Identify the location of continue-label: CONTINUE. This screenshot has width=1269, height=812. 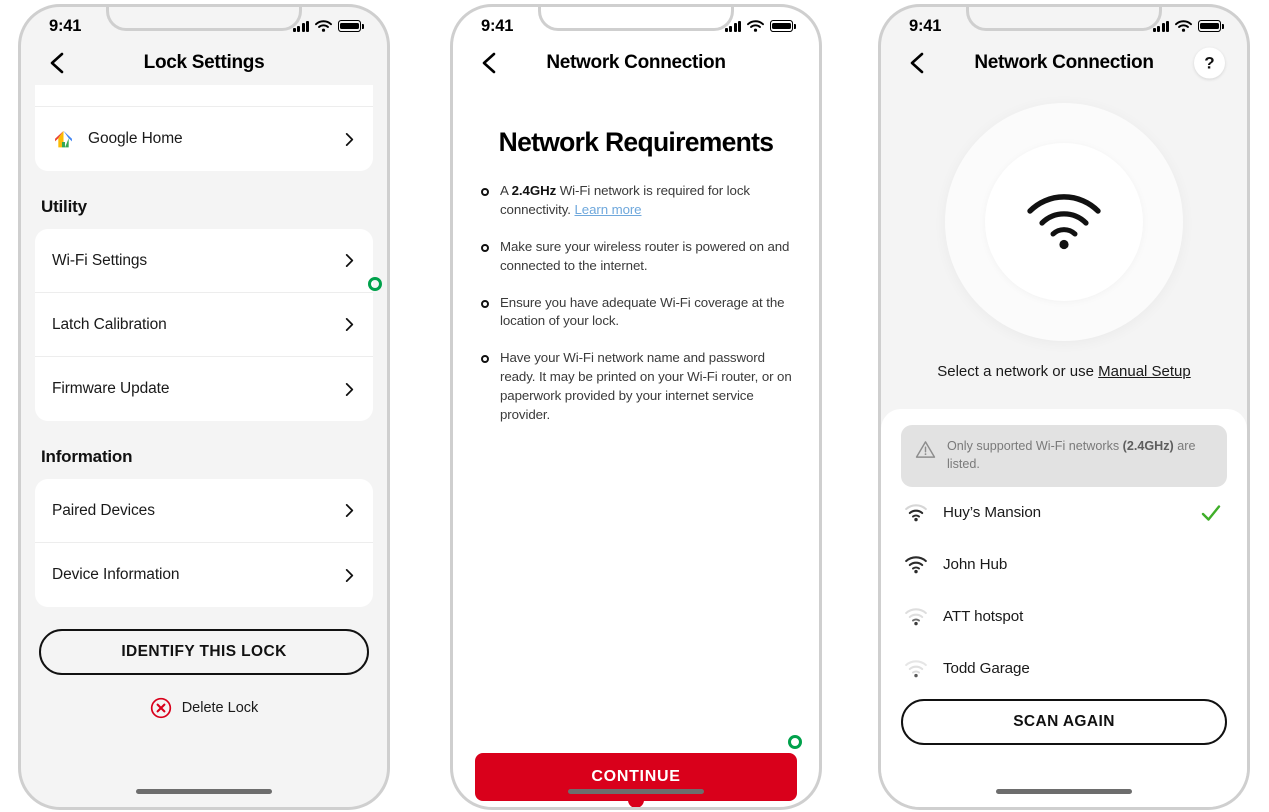
(636, 776).